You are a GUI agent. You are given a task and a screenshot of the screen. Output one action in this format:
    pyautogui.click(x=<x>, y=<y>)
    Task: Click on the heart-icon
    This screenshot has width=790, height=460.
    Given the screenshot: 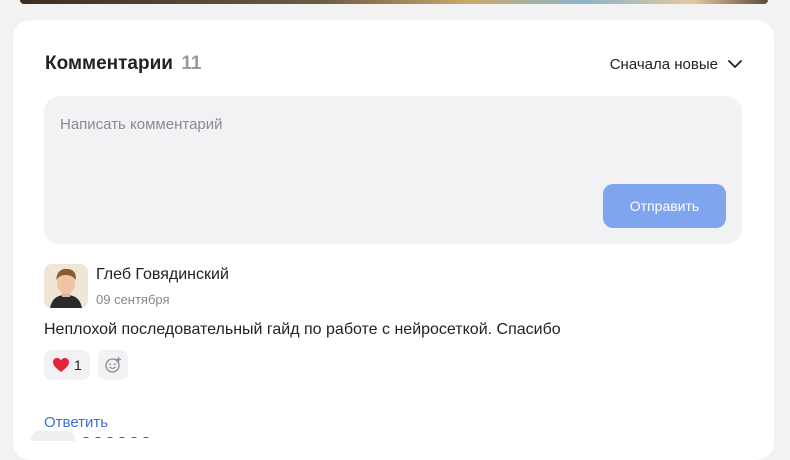 What is the action you would take?
    pyautogui.click(x=61, y=365)
    